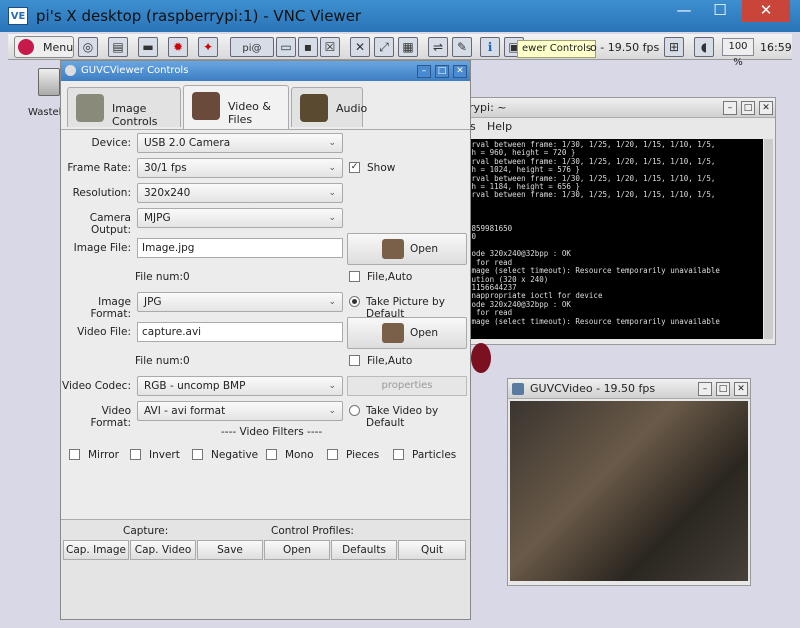 The image size is (800, 628). Describe the element at coordinates (629, 491) in the screenshot. I see `camera-preview` at that location.